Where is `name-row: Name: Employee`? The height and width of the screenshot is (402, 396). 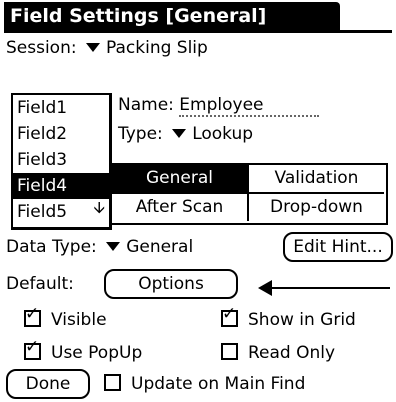
name-row: Name: Employee is located at coordinates (219, 106).